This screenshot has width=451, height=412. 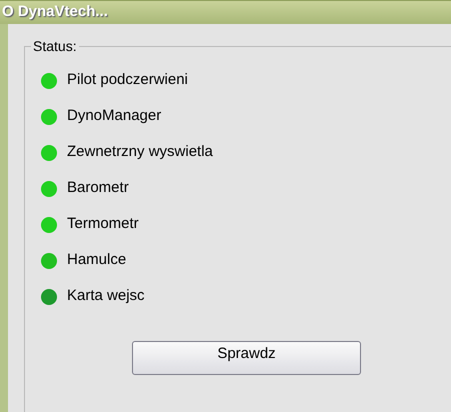 What do you see at coordinates (127, 80) in the screenshot?
I see `status-label: Pilot podczerwieni` at bounding box center [127, 80].